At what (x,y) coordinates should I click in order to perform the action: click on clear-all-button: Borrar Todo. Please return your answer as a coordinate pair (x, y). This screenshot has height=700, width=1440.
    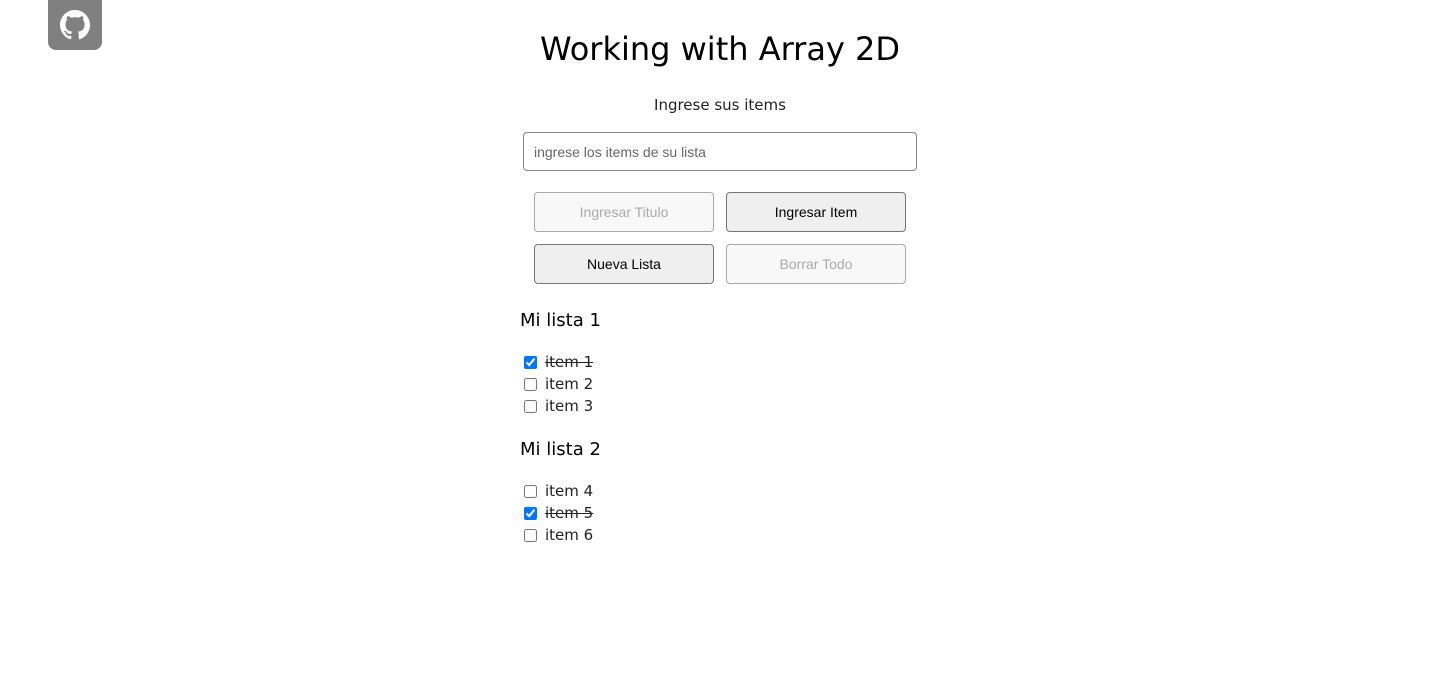
    Looking at the image, I should click on (816, 264).